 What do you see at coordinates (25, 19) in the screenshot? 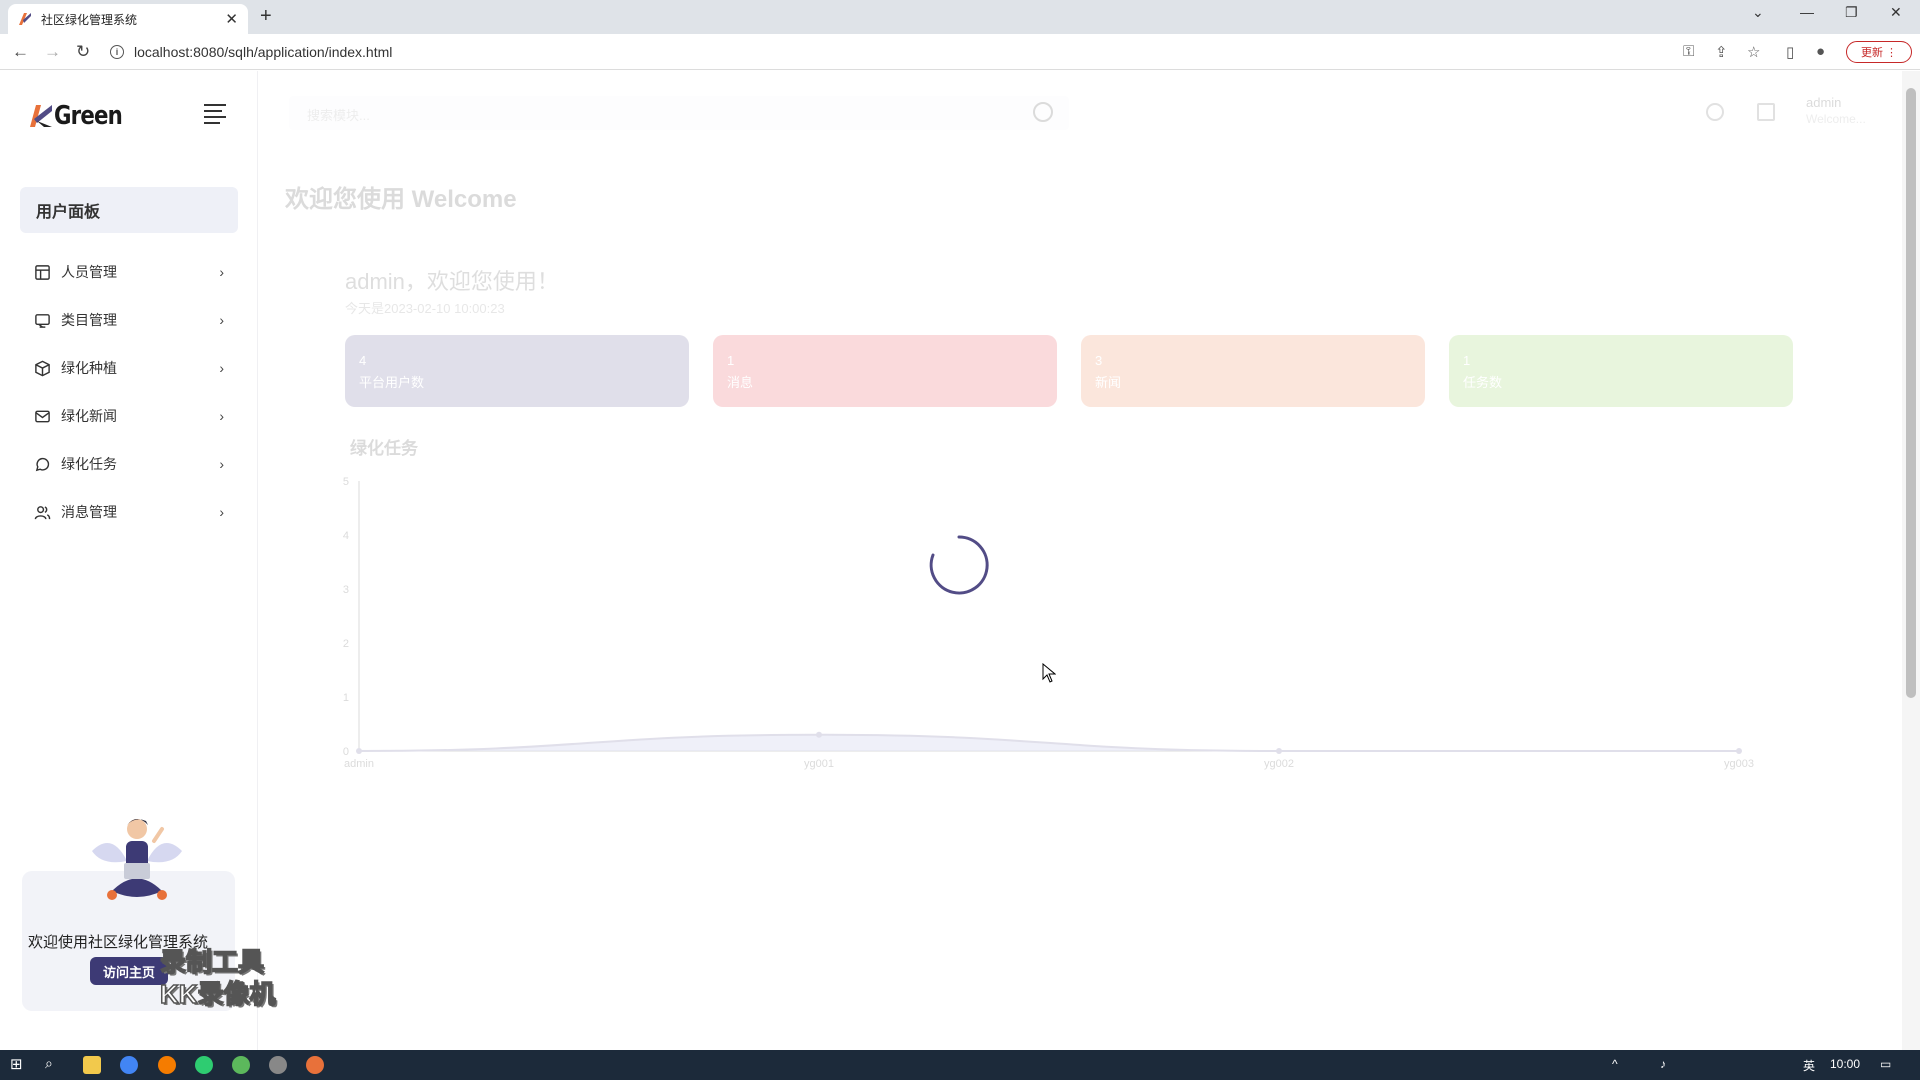
I see `green-logo-icon` at bounding box center [25, 19].